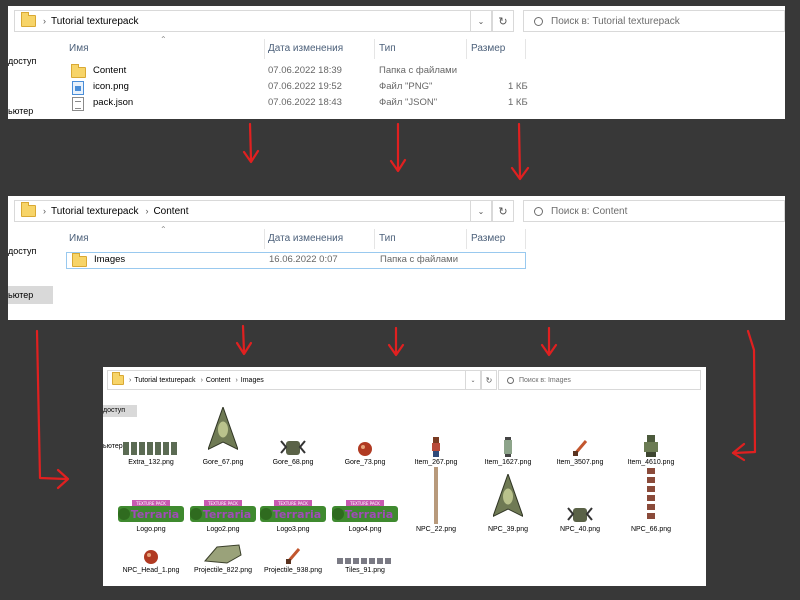 The image size is (800, 600). I want to click on breadcrumb-item: Images, so click(252, 380).